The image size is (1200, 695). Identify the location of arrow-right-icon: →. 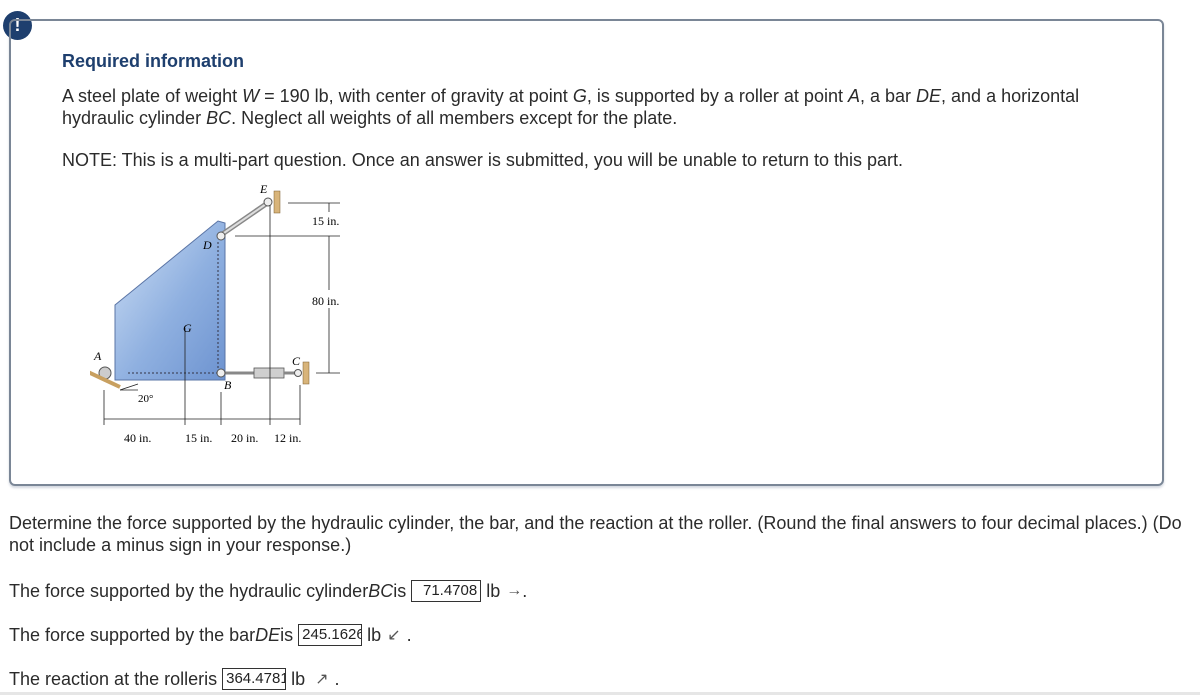
(514, 590).